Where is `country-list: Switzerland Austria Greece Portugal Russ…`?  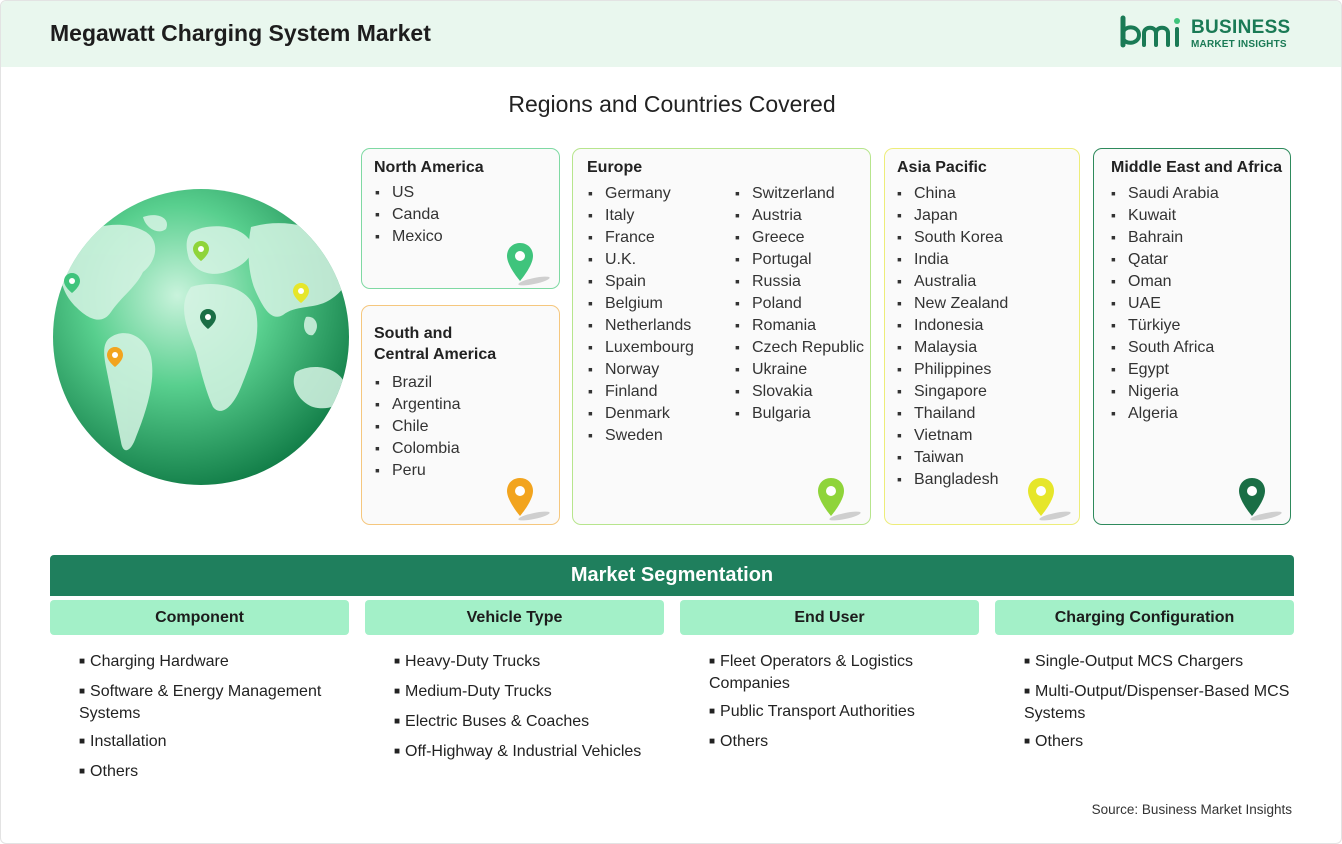
country-list: Switzerland Austria Greece Portugal Russ… is located at coordinates (799, 303).